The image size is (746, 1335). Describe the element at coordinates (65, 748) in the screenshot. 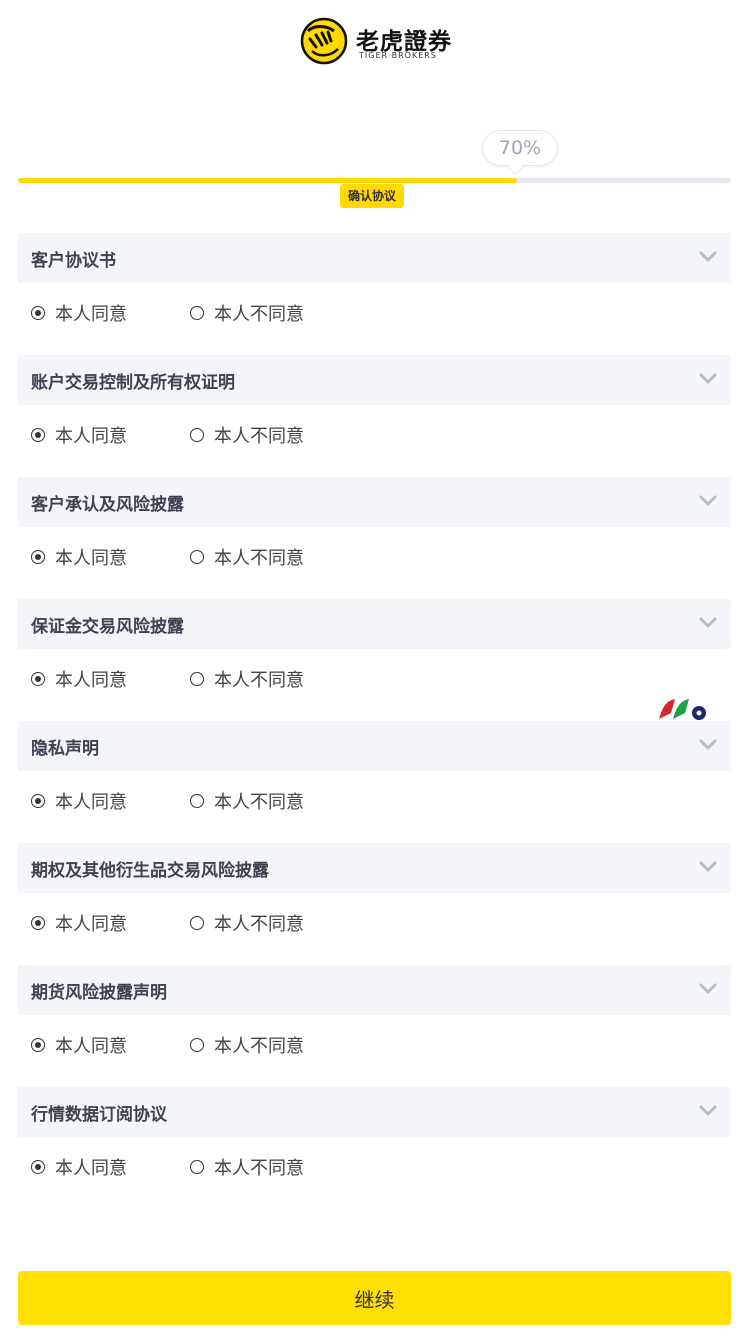

I see `section-title: 隐私声明` at that location.